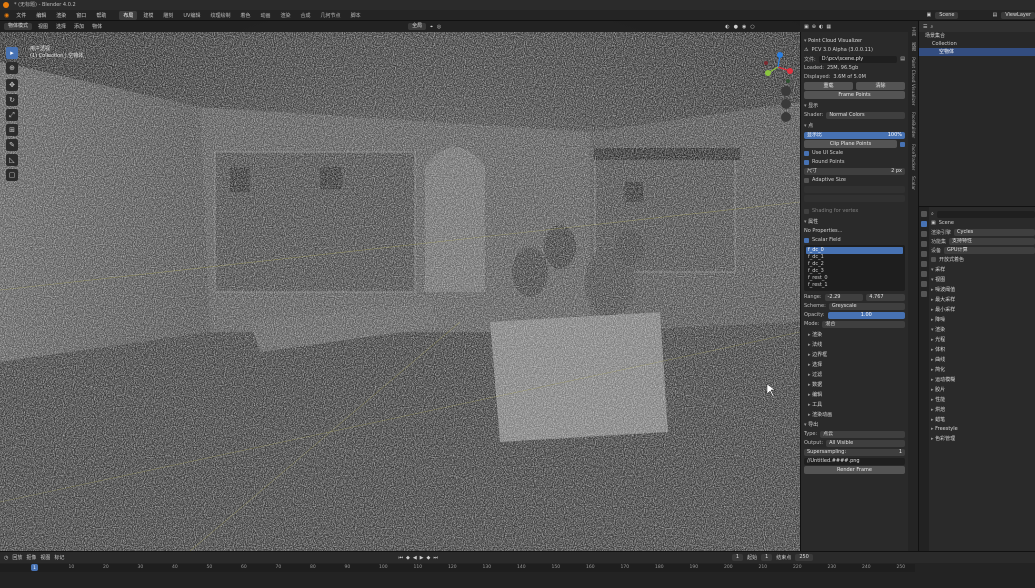  I want to click on scalar-field-item: f_dc_2, so click(854, 264).